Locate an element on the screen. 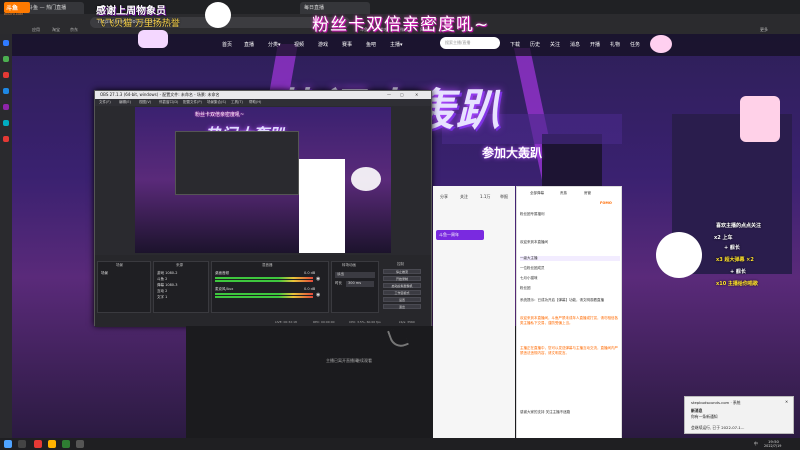 This screenshot has height=450, width=800. obs-menu-file: 文件(F) is located at coordinates (105, 102).